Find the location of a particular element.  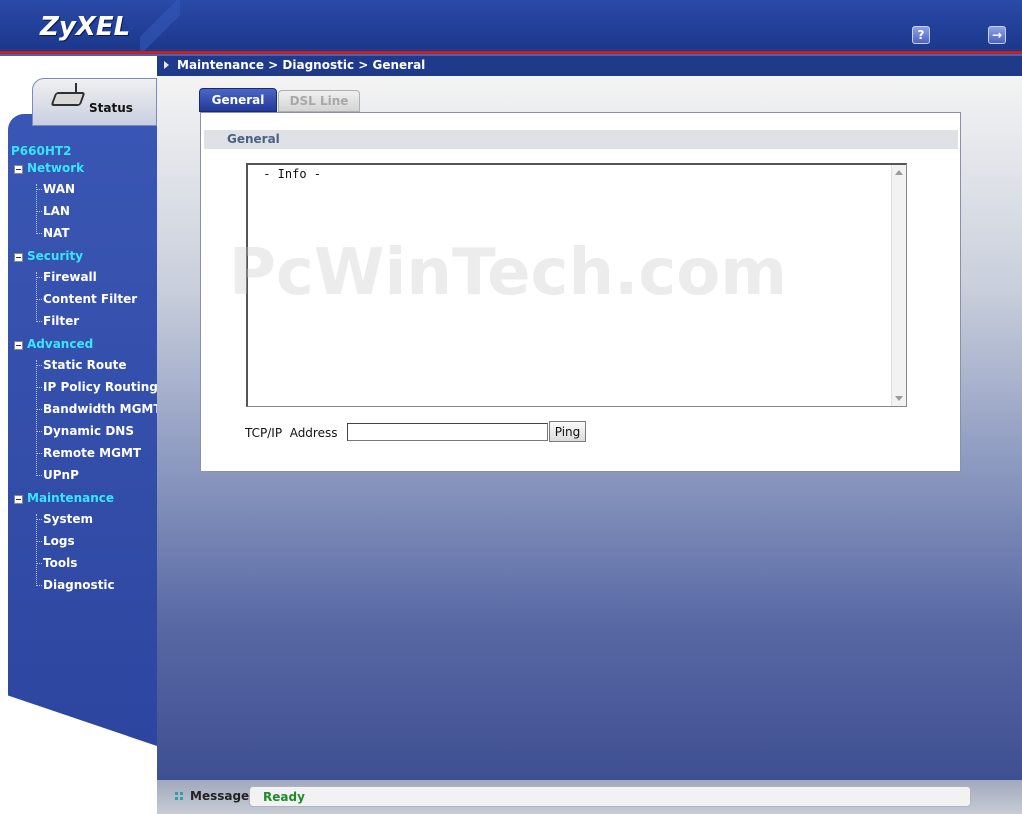

breadcrumb-arrow-icon is located at coordinates (166, 65).